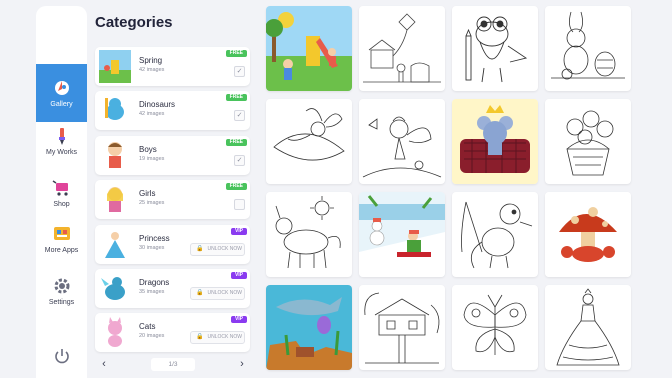 Image resolution: width=672 pixels, height=378 pixels. I want to click on tile-butterfly, so click(495, 327).